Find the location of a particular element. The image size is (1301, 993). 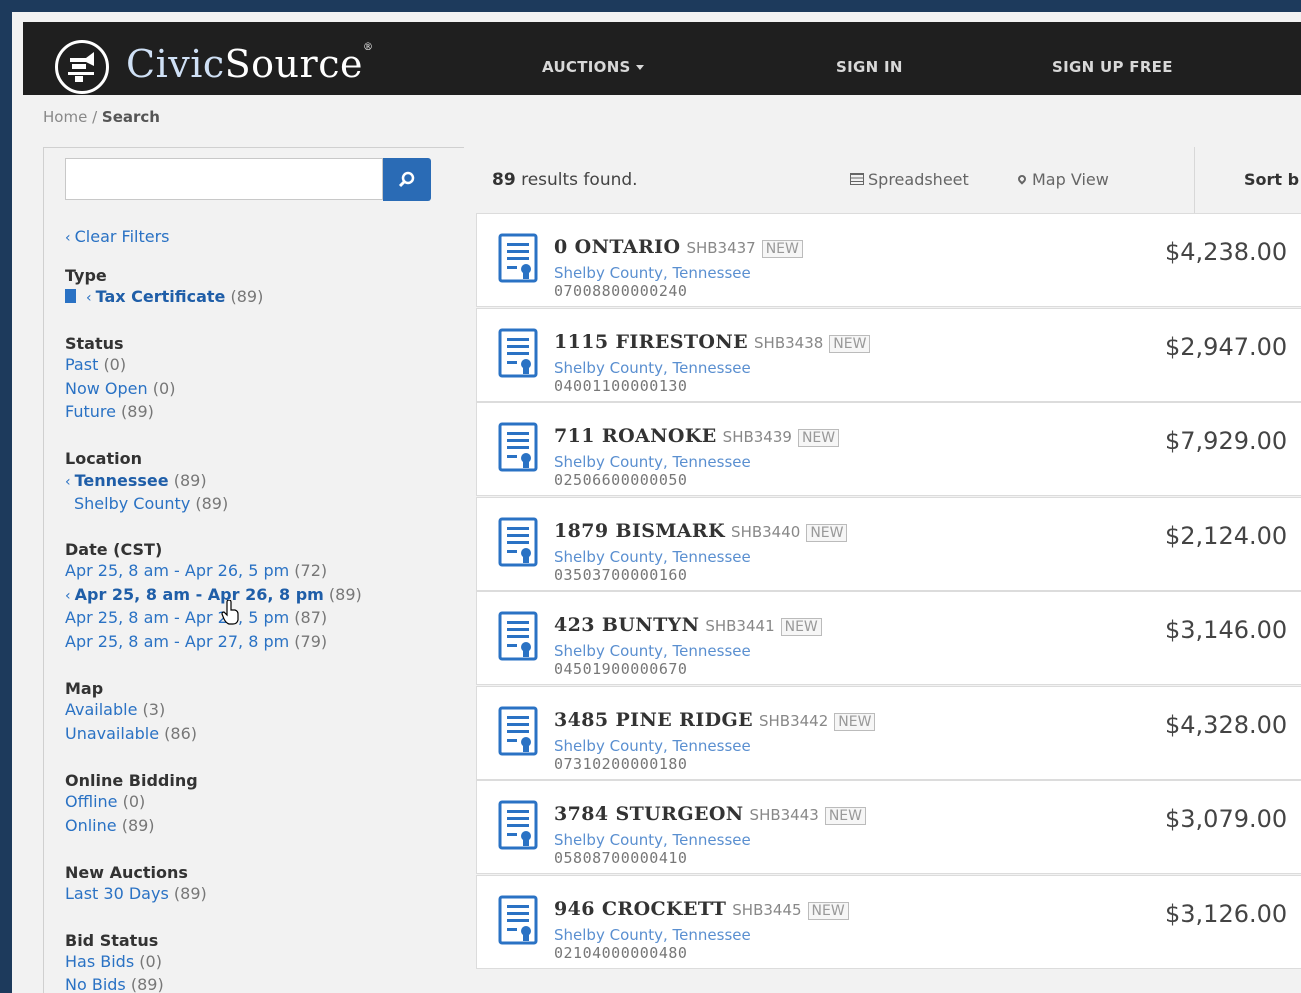

map-view-link: Map View is located at coordinates (1062, 179).